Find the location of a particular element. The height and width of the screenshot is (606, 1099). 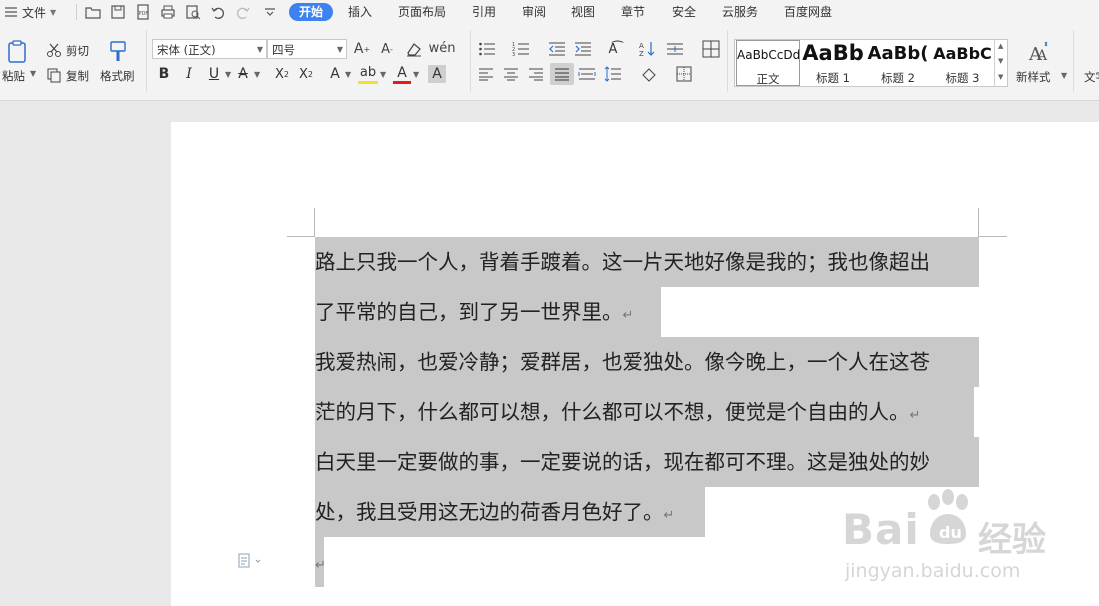

paragraph-layout-icon is located at coordinates (251, 561).